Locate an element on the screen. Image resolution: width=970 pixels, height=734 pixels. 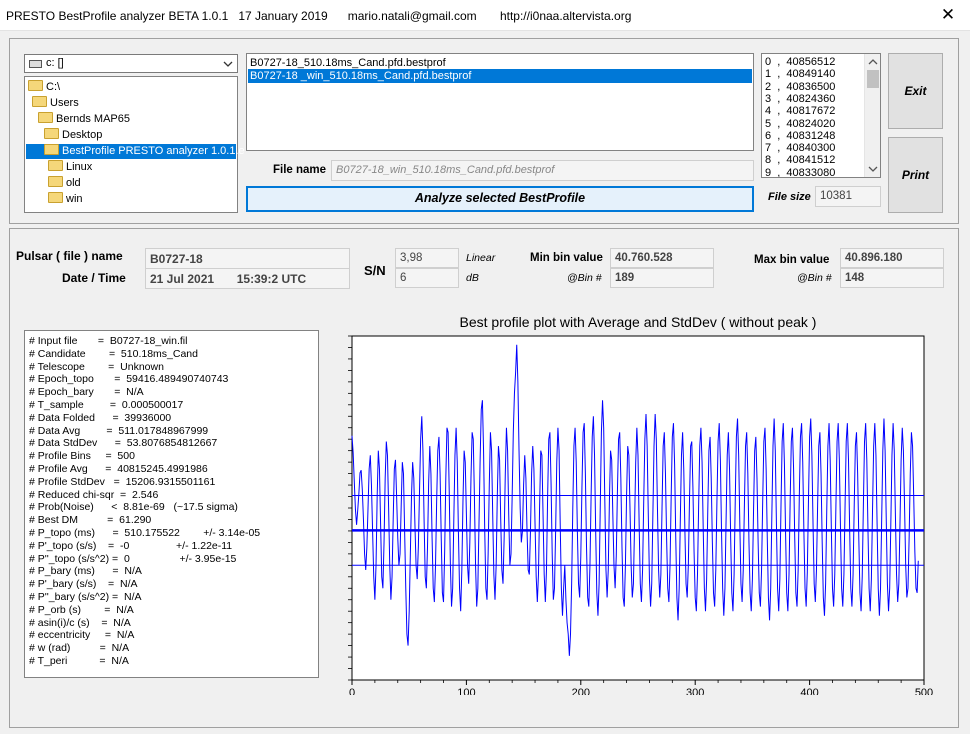
info-line: # Profile Avg = 40815245.4991986 is located at coordinates (118, 469).